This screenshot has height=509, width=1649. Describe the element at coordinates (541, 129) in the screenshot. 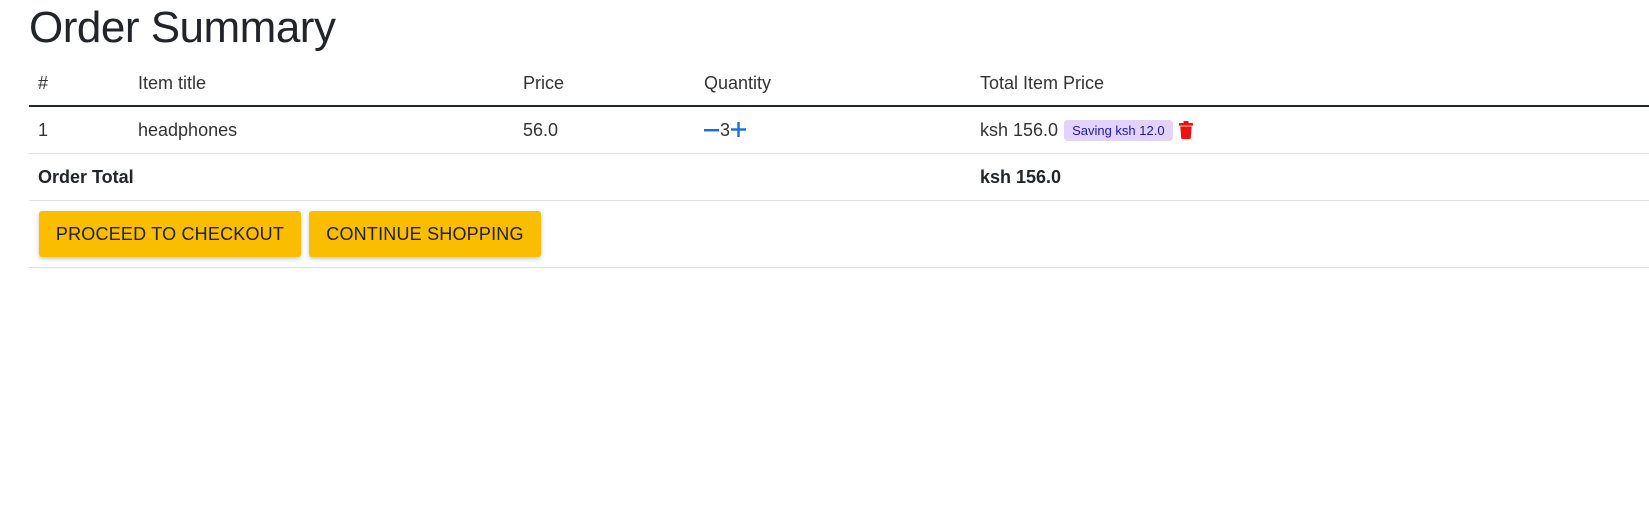

I see `item-price: 56.0` at that location.